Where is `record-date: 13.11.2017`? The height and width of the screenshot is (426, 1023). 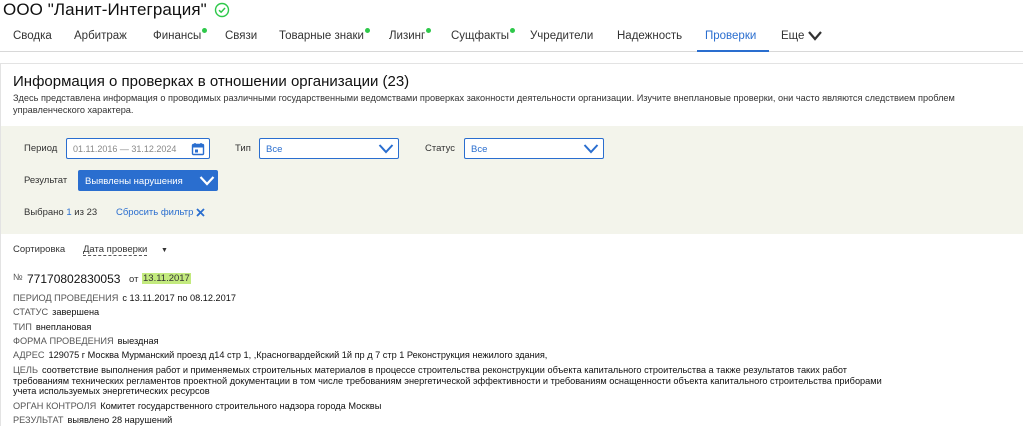
record-date: 13.11.2017 is located at coordinates (166, 278).